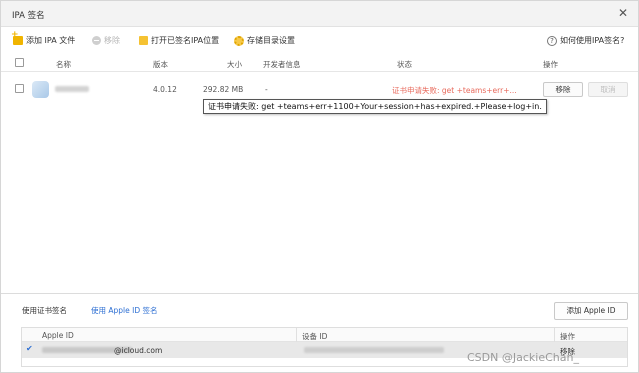 Image resolution: width=639 pixels, height=373 pixels. What do you see at coordinates (608, 89) in the screenshot?
I see `row-cancel-button: 取消` at bounding box center [608, 89].